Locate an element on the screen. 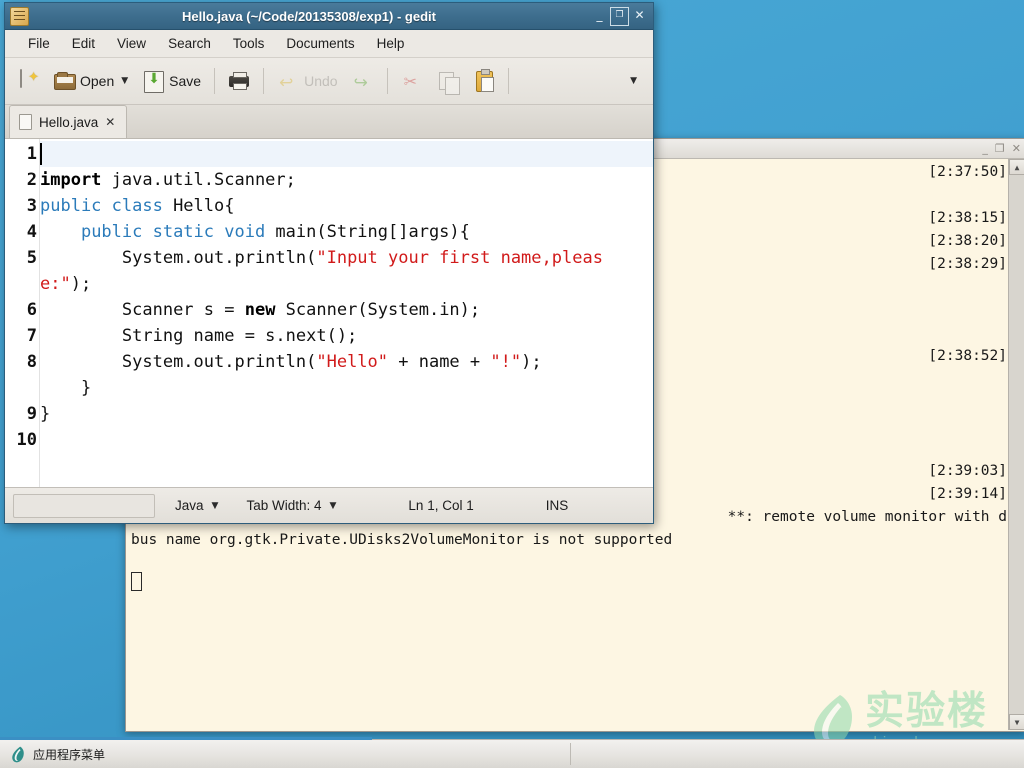  new-document-icon is located at coordinates (28, 80).